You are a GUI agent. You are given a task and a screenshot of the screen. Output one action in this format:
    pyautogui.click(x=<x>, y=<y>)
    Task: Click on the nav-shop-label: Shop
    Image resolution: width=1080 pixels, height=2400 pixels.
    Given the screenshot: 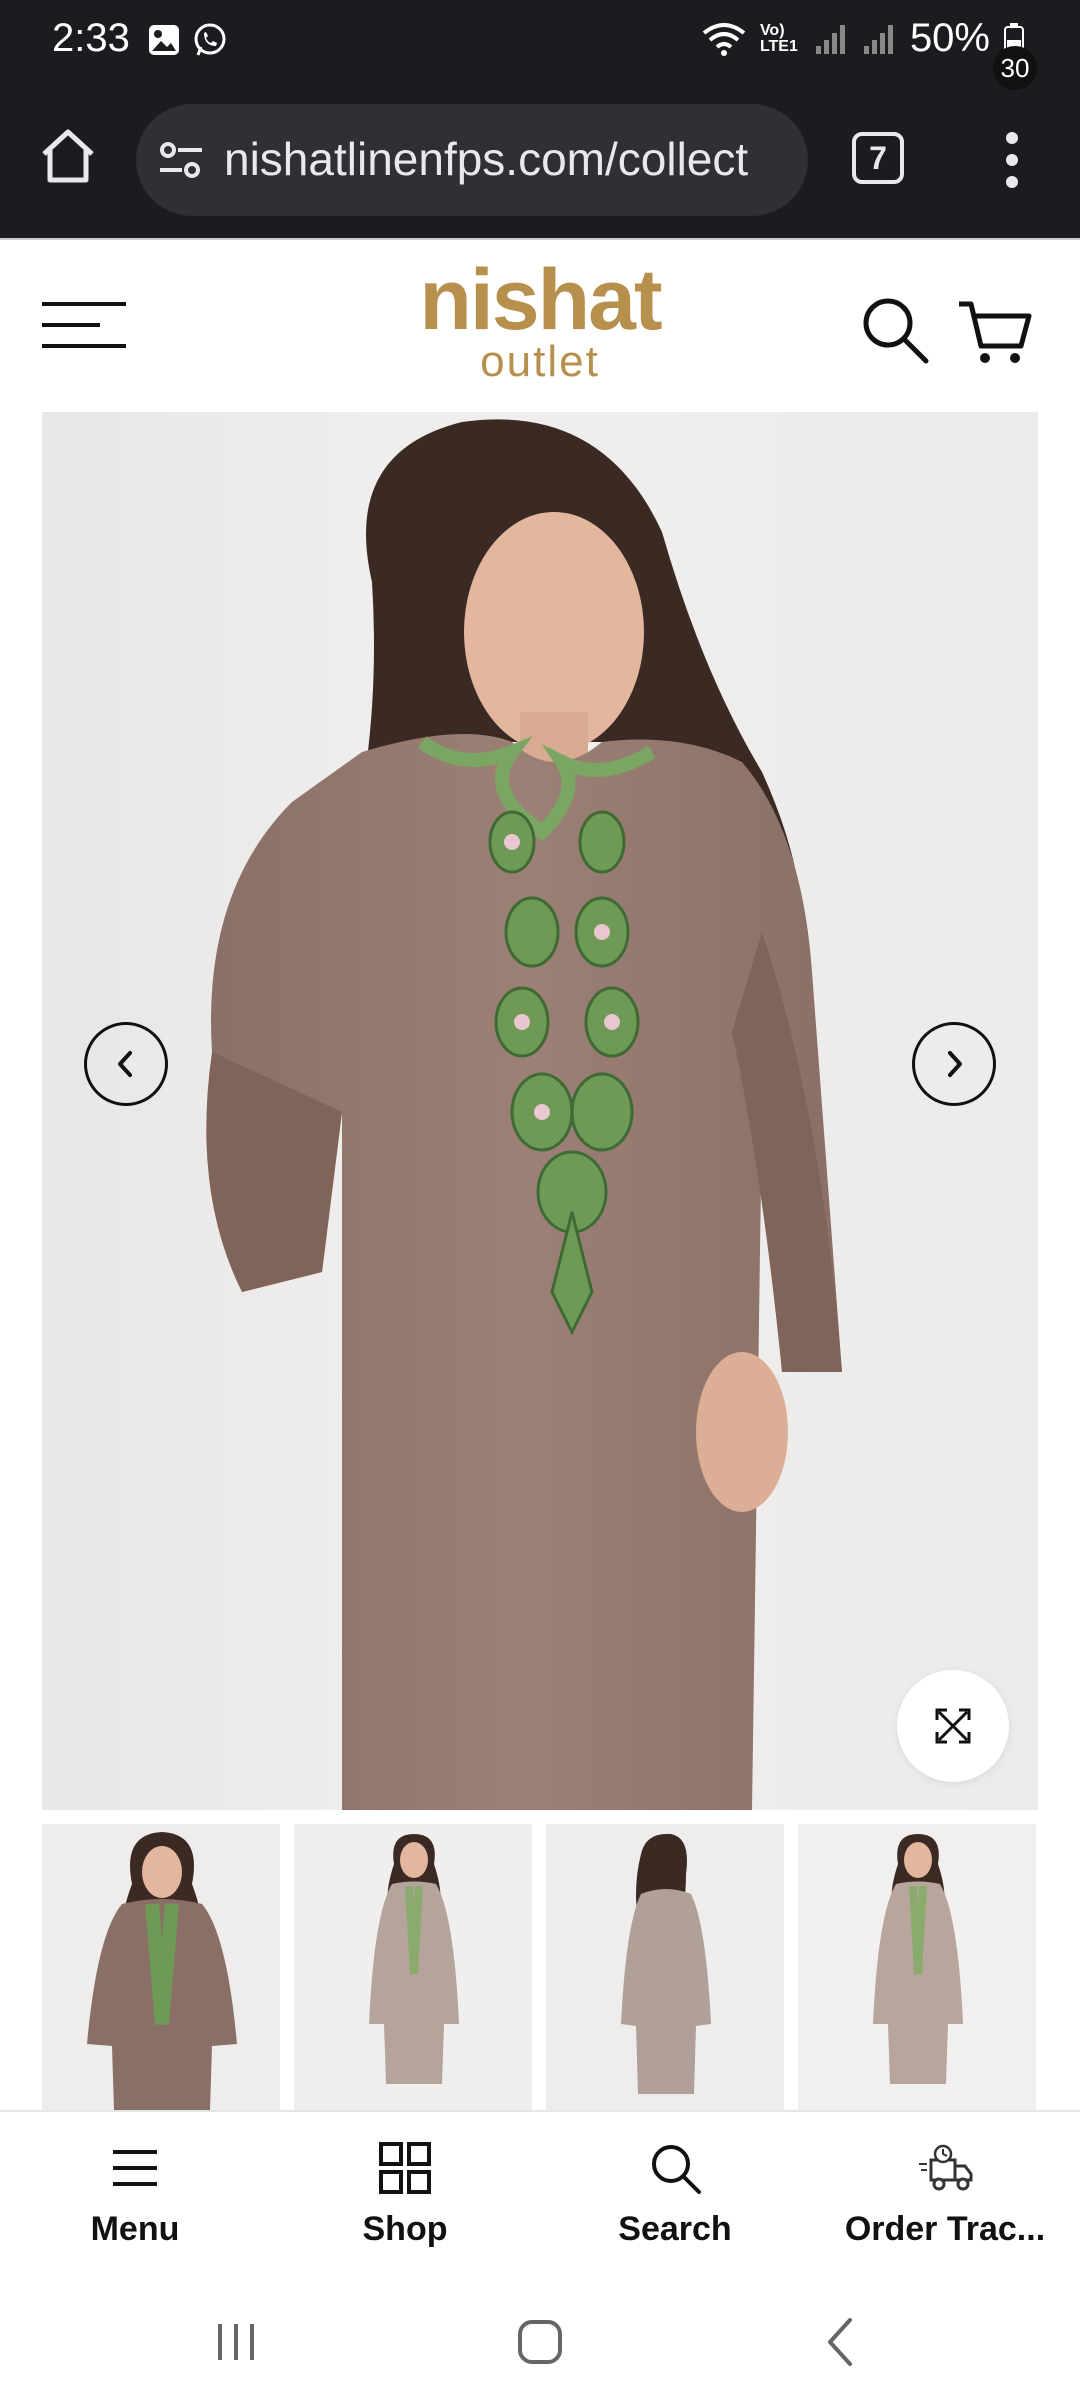 What is the action you would take?
    pyautogui.click(x=405, y=2229)
    